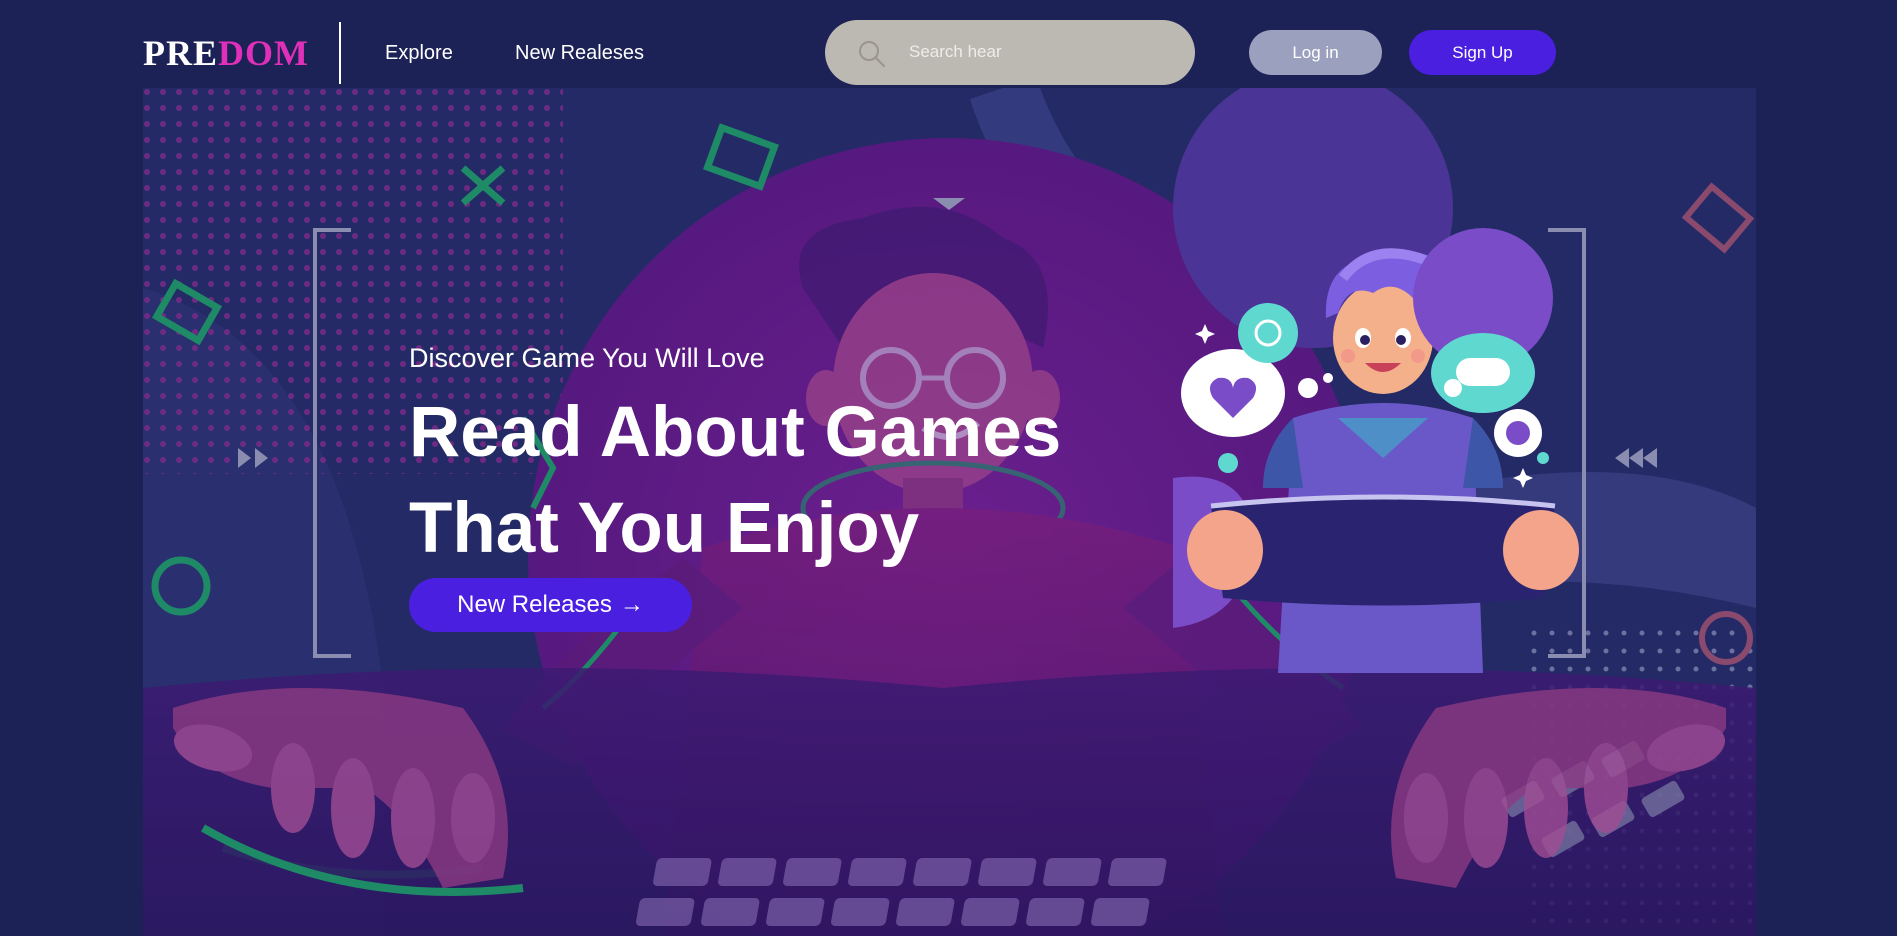  I want to click on search-bar, so click(1010, 52).